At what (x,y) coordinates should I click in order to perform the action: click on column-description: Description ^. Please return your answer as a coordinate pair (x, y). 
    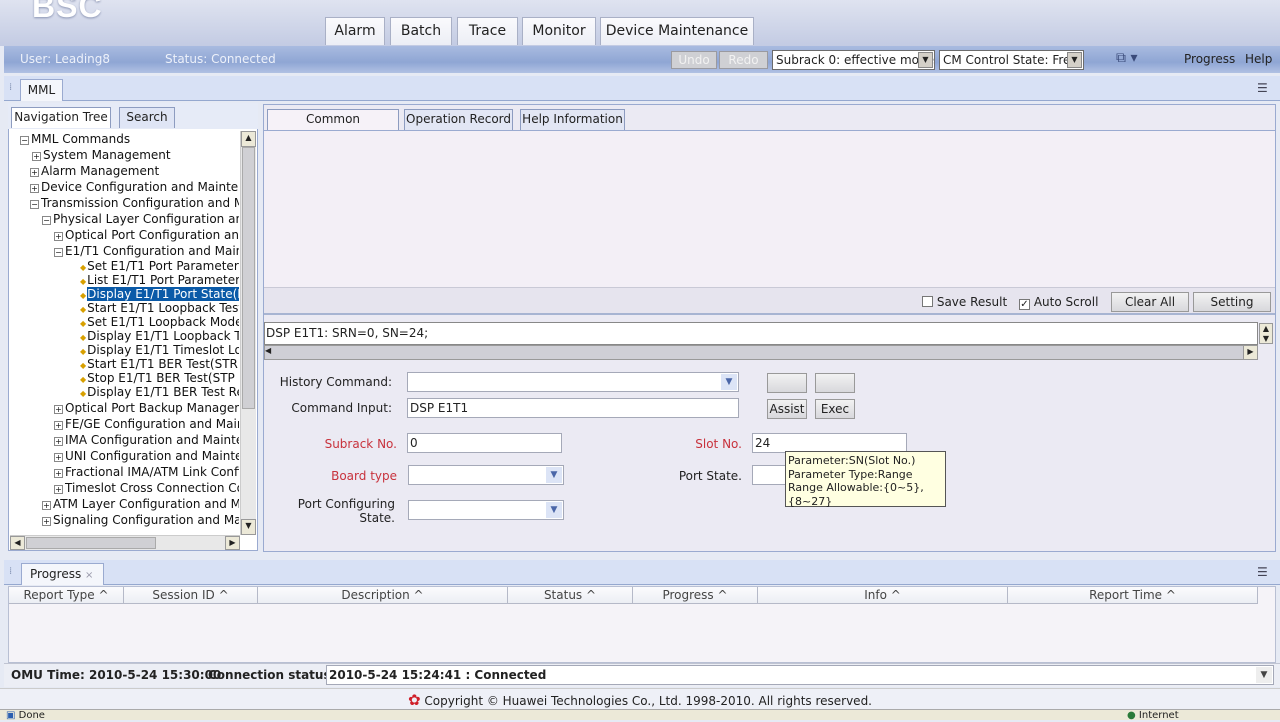
    Looking at the image, I should click on (383, 595).